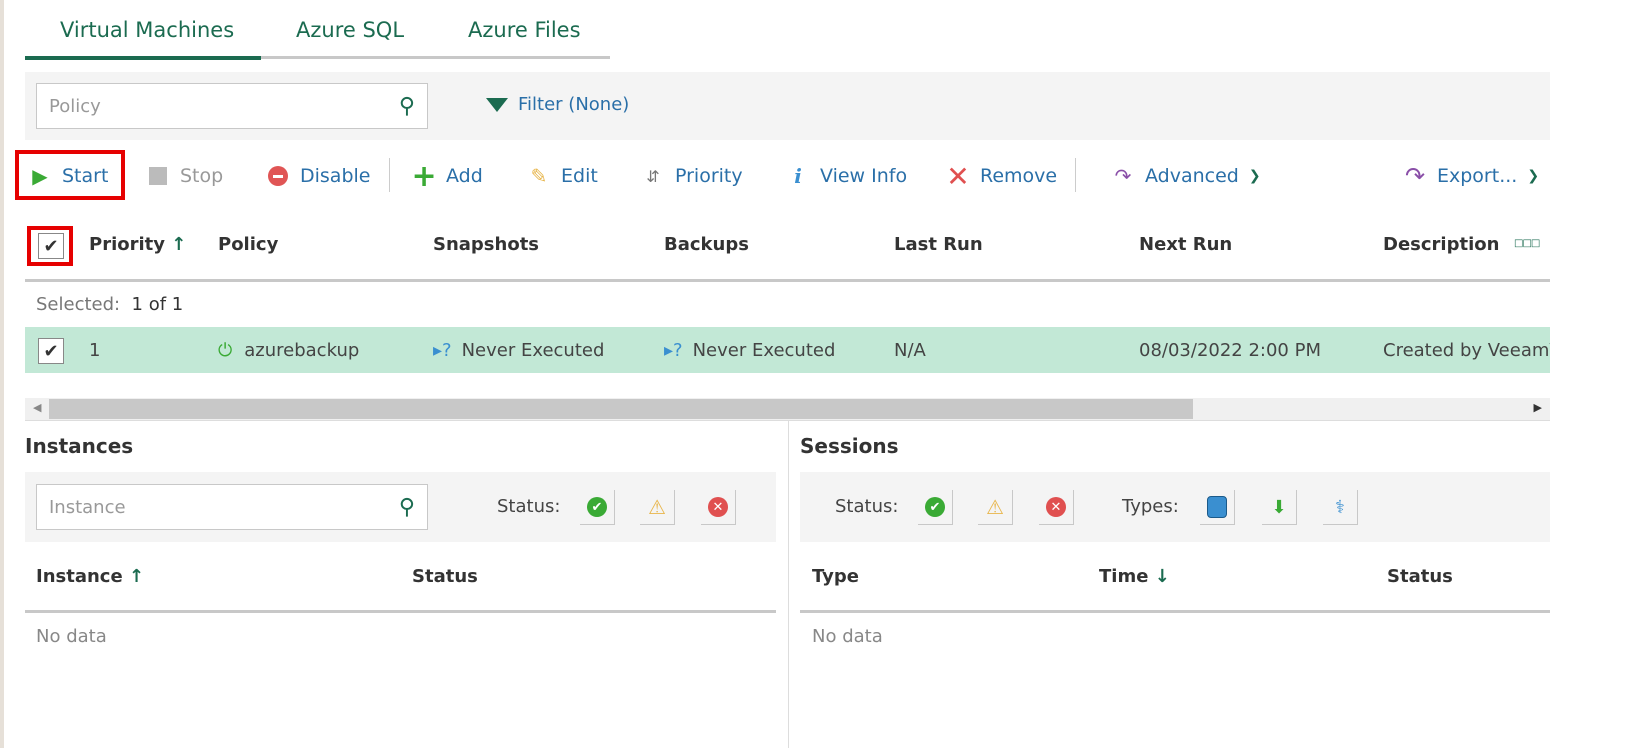 The height and width of the screenshot is (748, 1635). Describe the element at coordinates (847, 636) in the screenshot. I see `sessions-empty: No data` at that location.